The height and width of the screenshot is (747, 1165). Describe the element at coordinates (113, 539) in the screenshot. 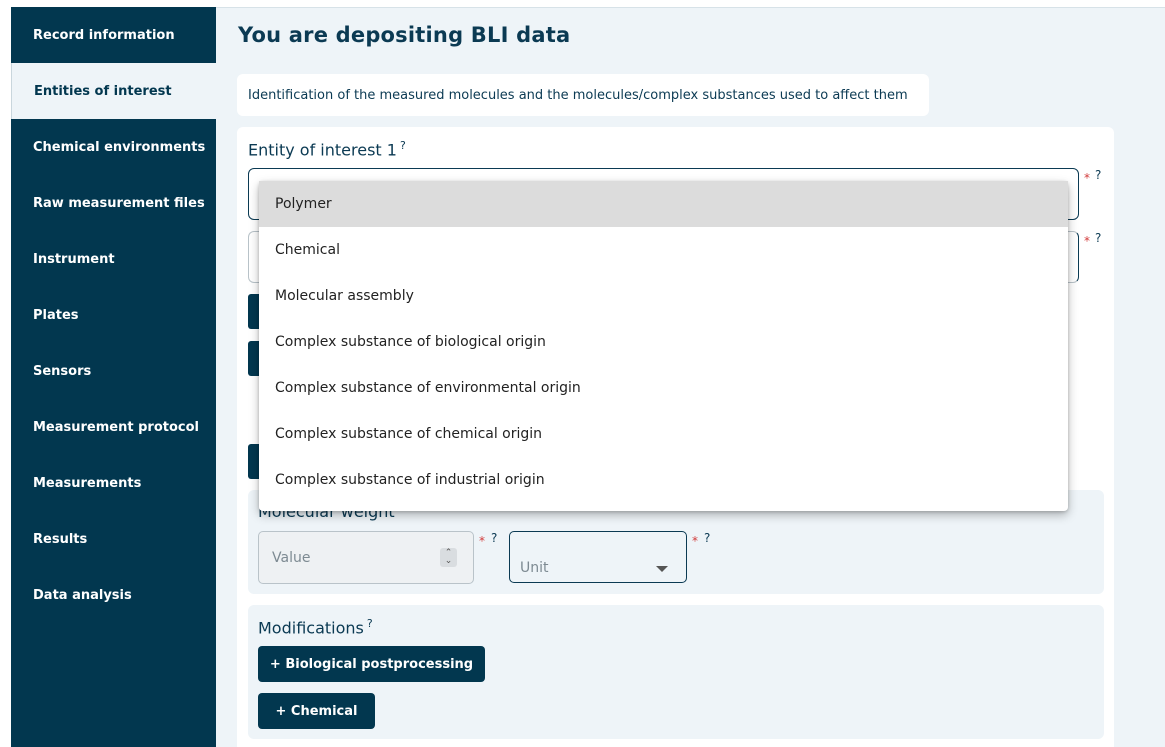

I see `sidebar-item-results: Results` at that location.